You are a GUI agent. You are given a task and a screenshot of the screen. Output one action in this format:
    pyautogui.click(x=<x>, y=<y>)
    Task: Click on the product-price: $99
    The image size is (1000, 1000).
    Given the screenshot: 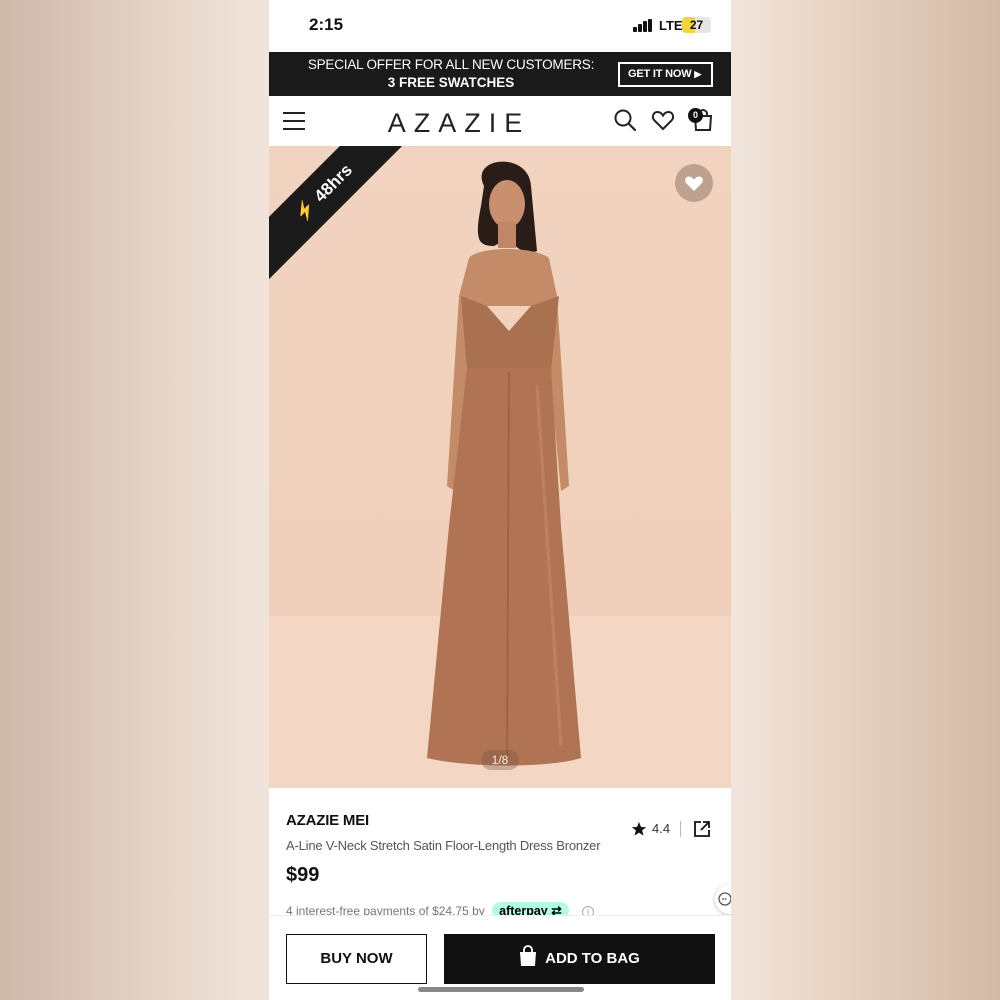 What is the action you would take?
    pyautogui.click(x=303, y=875)
    